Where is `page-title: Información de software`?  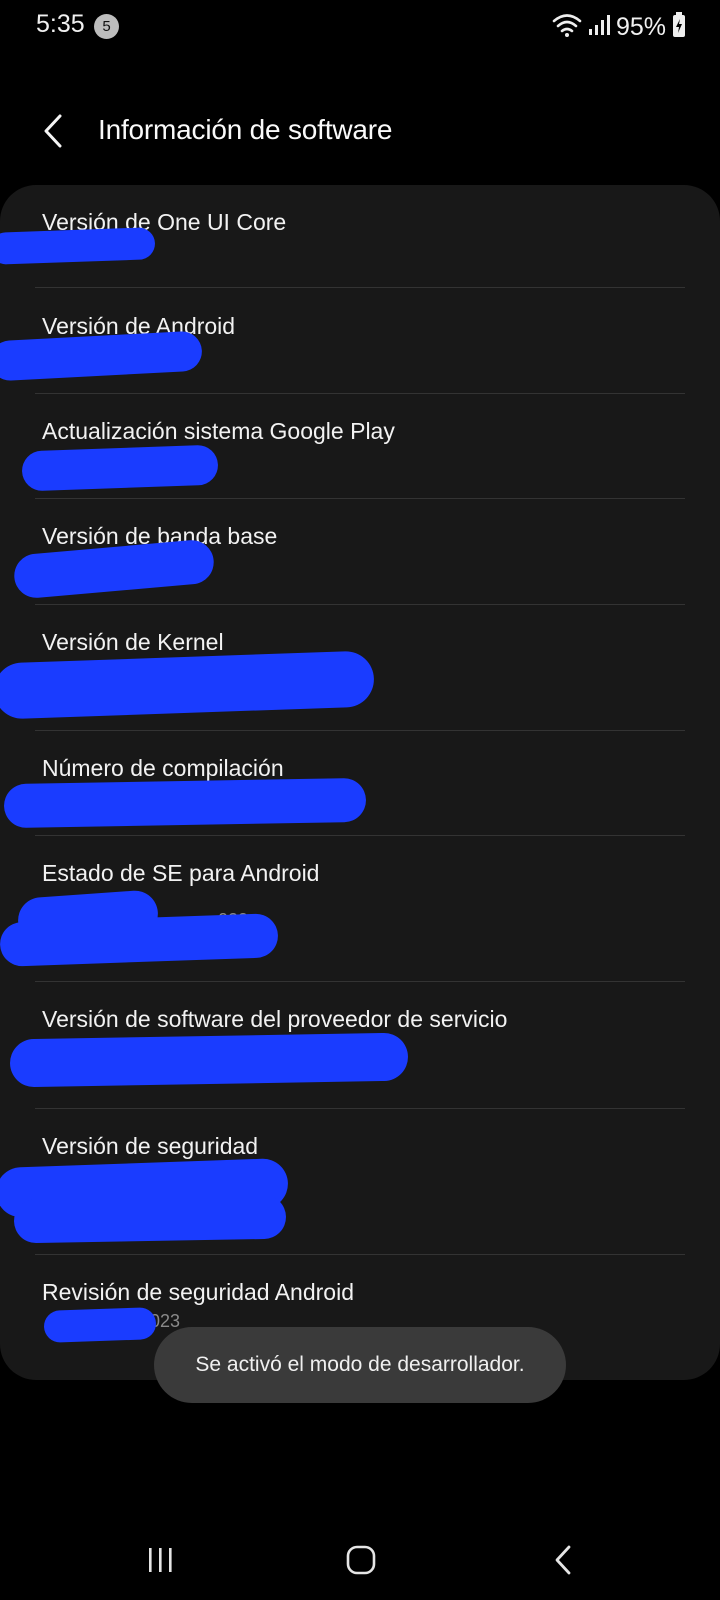 page-title: Información de software is located at coordinates (245, 129).